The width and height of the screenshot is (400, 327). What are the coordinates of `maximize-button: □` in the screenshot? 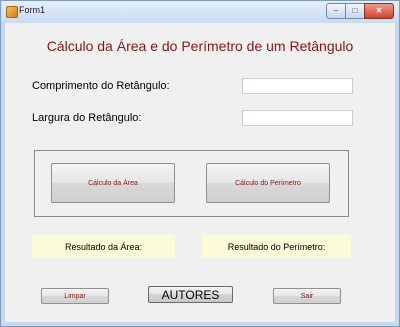 It's located at (355, 11).